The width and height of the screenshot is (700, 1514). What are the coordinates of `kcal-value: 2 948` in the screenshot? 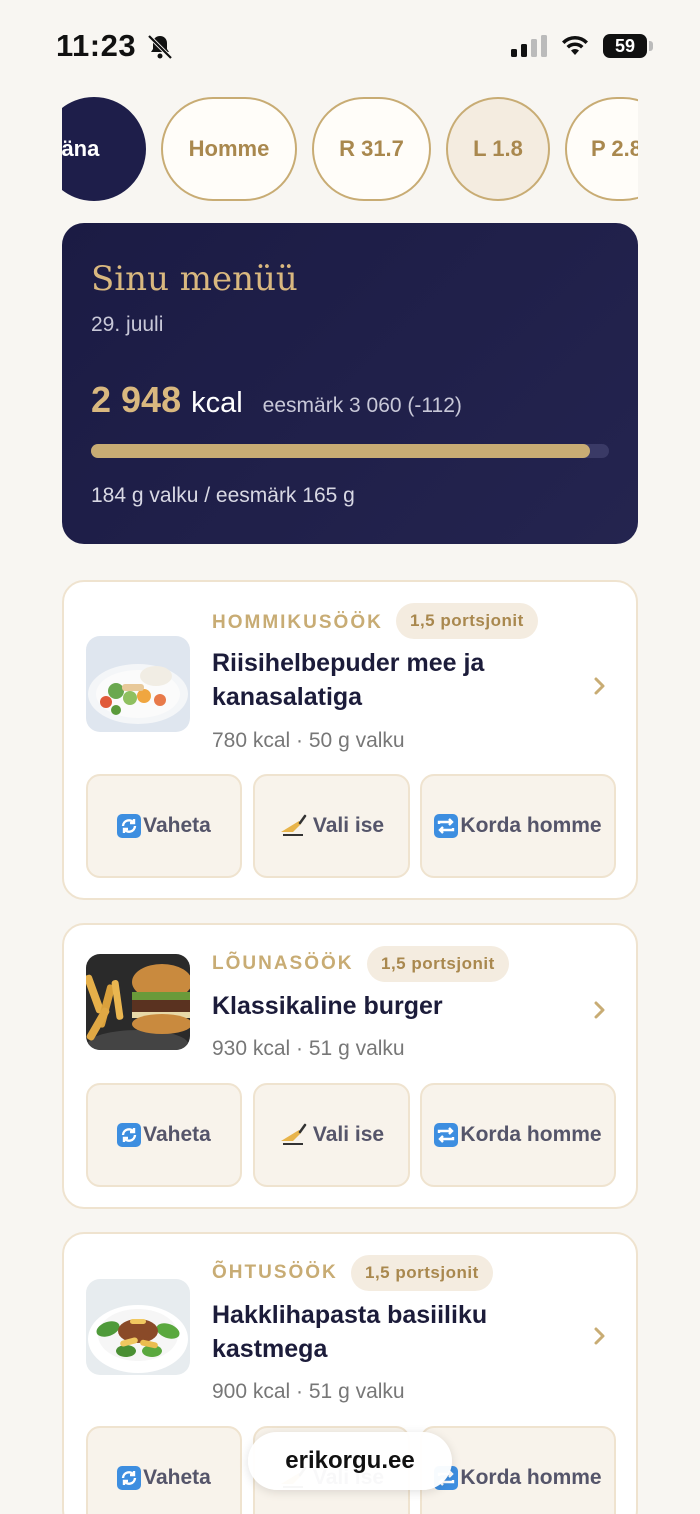 It's located at (136, 399).